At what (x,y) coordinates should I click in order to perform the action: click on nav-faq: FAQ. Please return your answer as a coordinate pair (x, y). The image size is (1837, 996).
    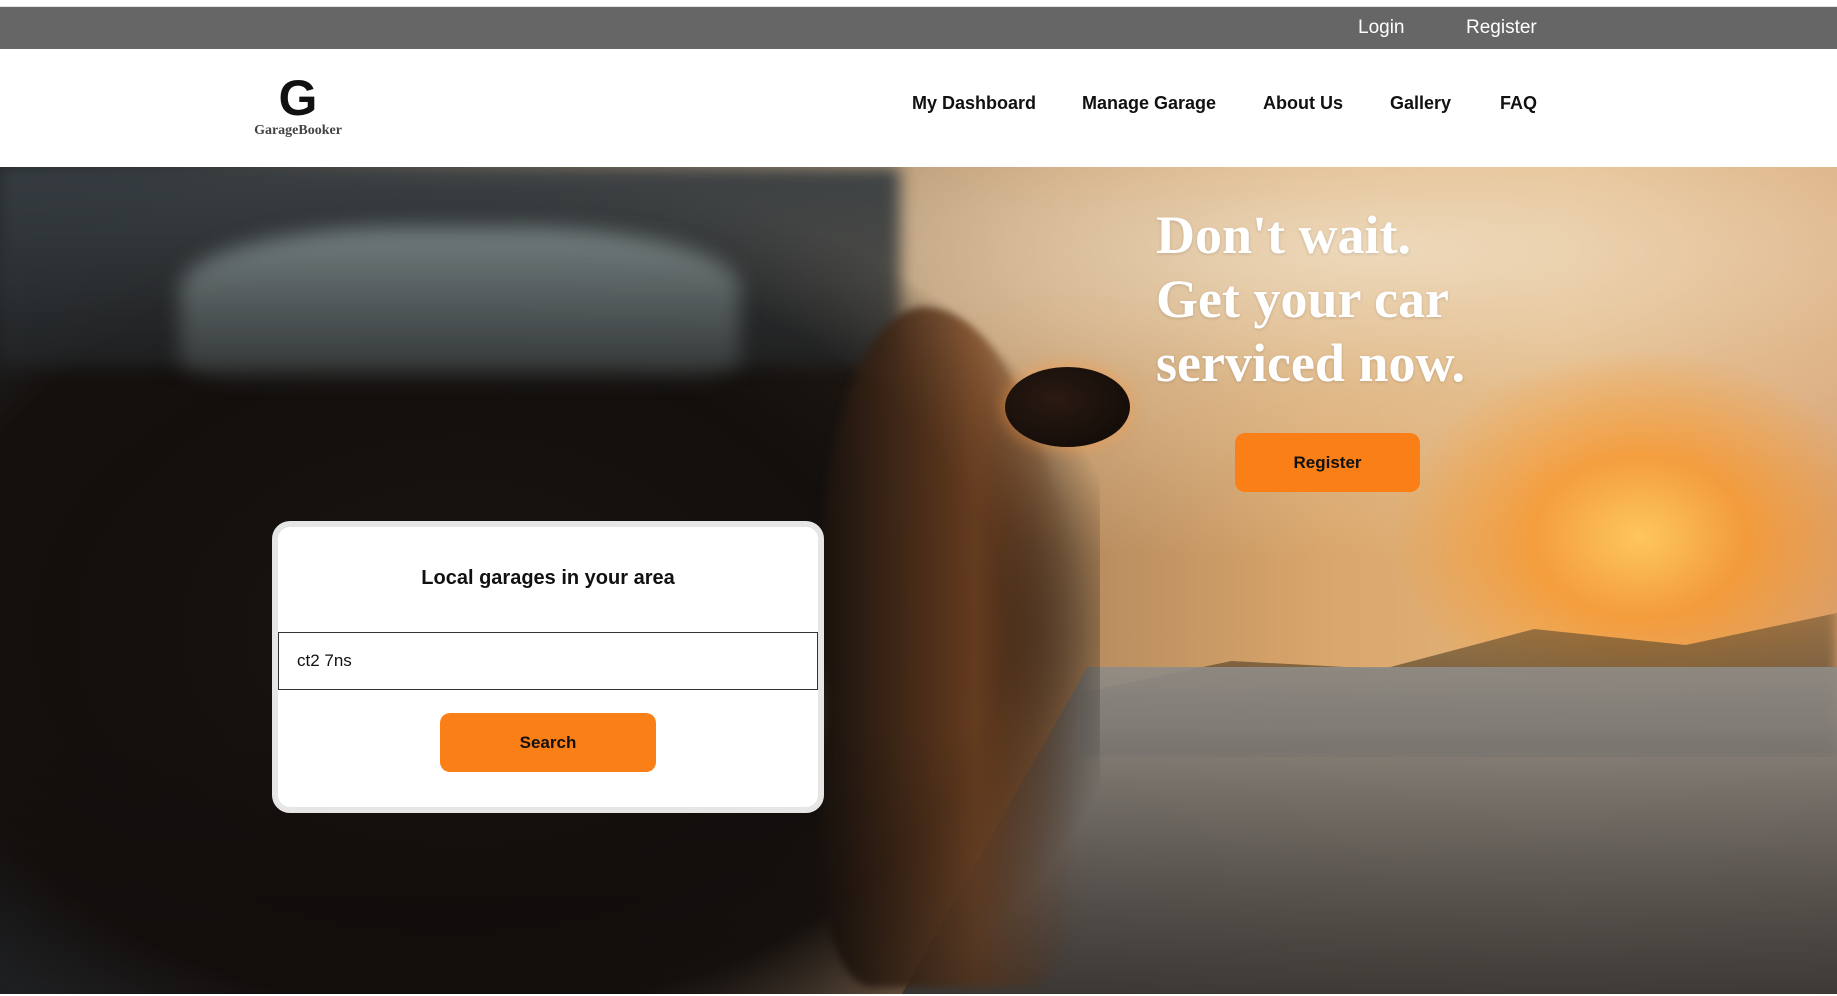
    Looking at the image, I should click on (1518, 103).